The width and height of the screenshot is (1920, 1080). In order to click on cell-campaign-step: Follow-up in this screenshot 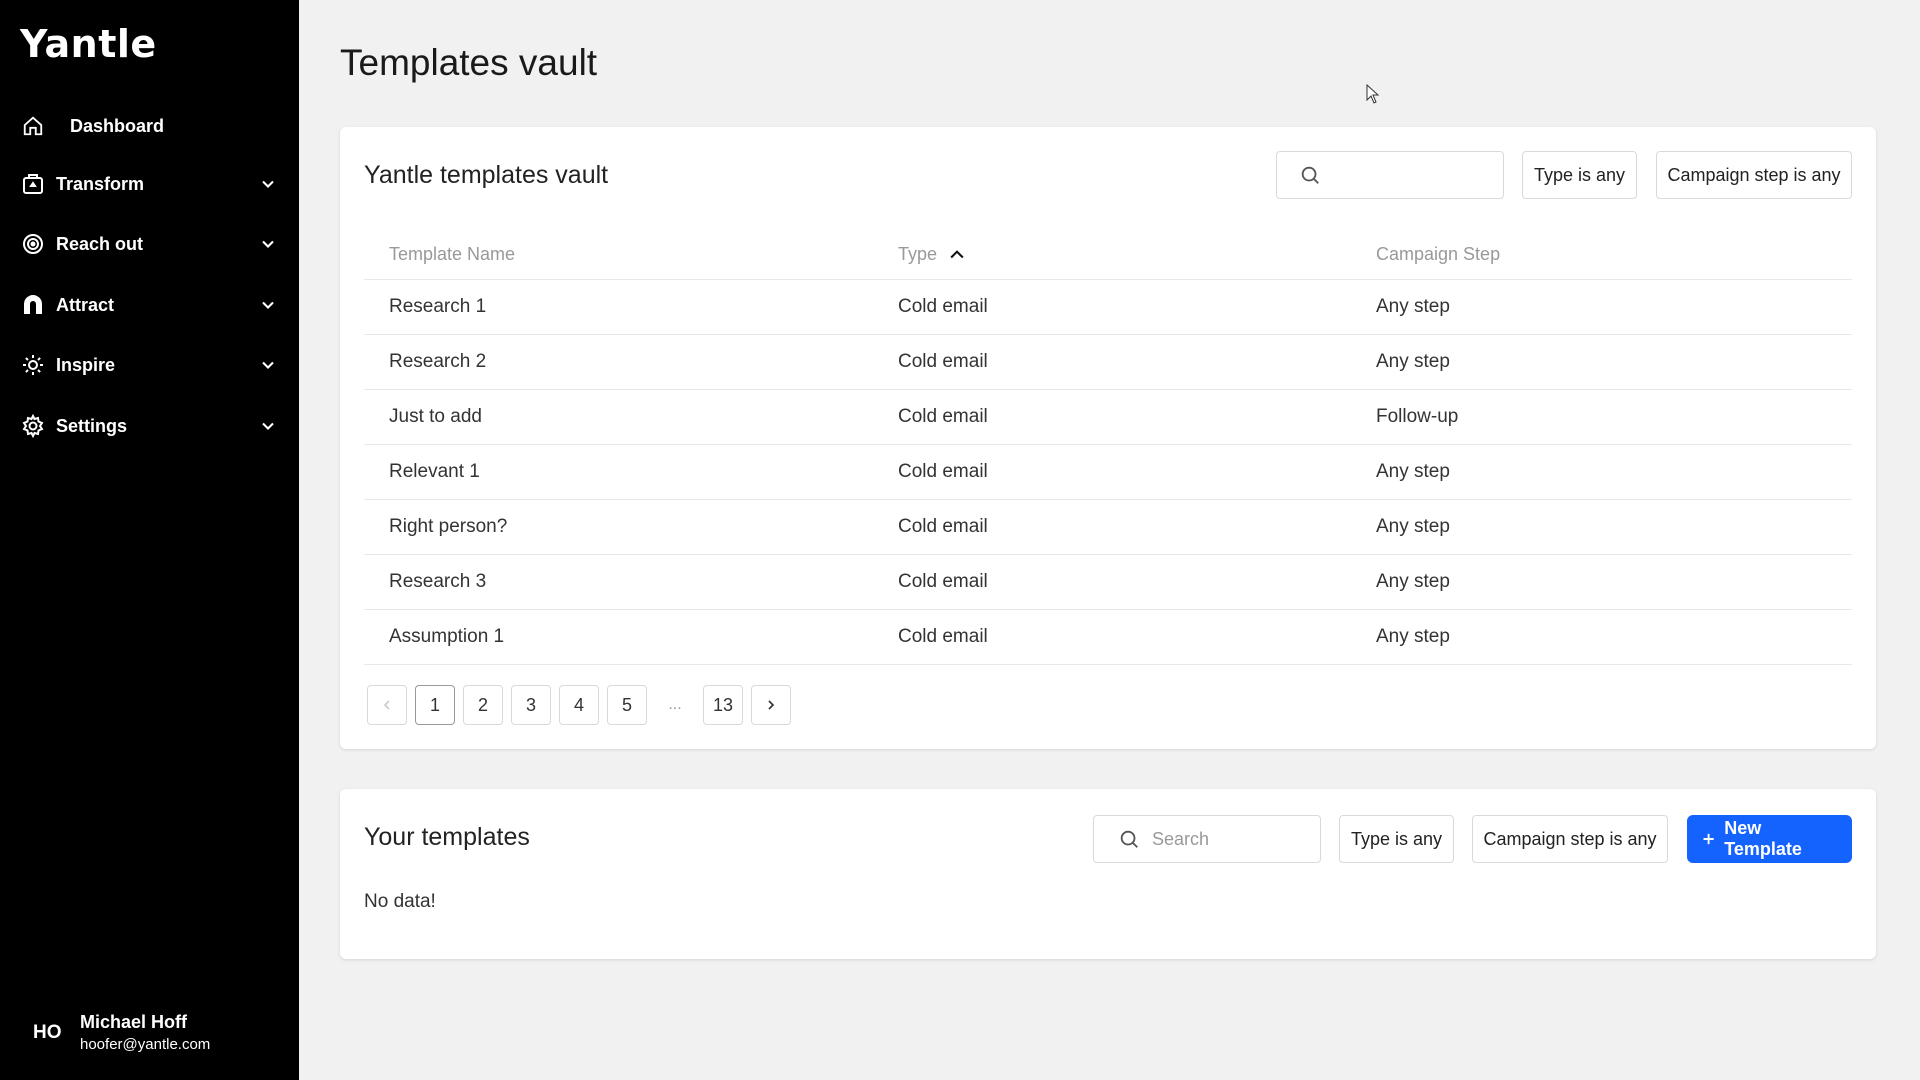, I will do `click(1417, 416)`.